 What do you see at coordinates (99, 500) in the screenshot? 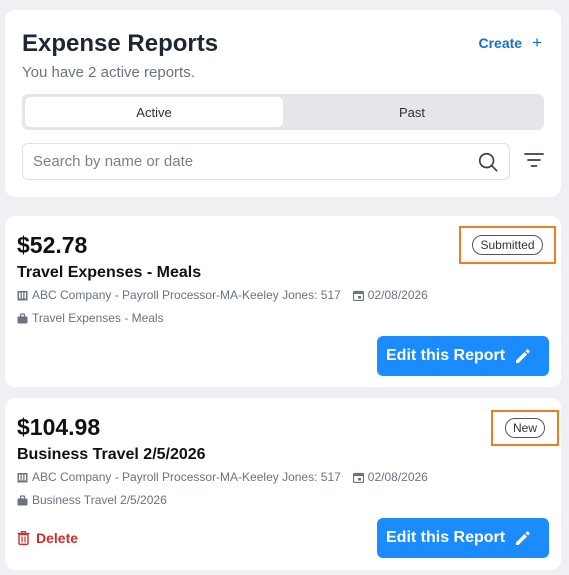
I see `report-category: Business Travel 2/5/2026` at bounding box center [99, 500].